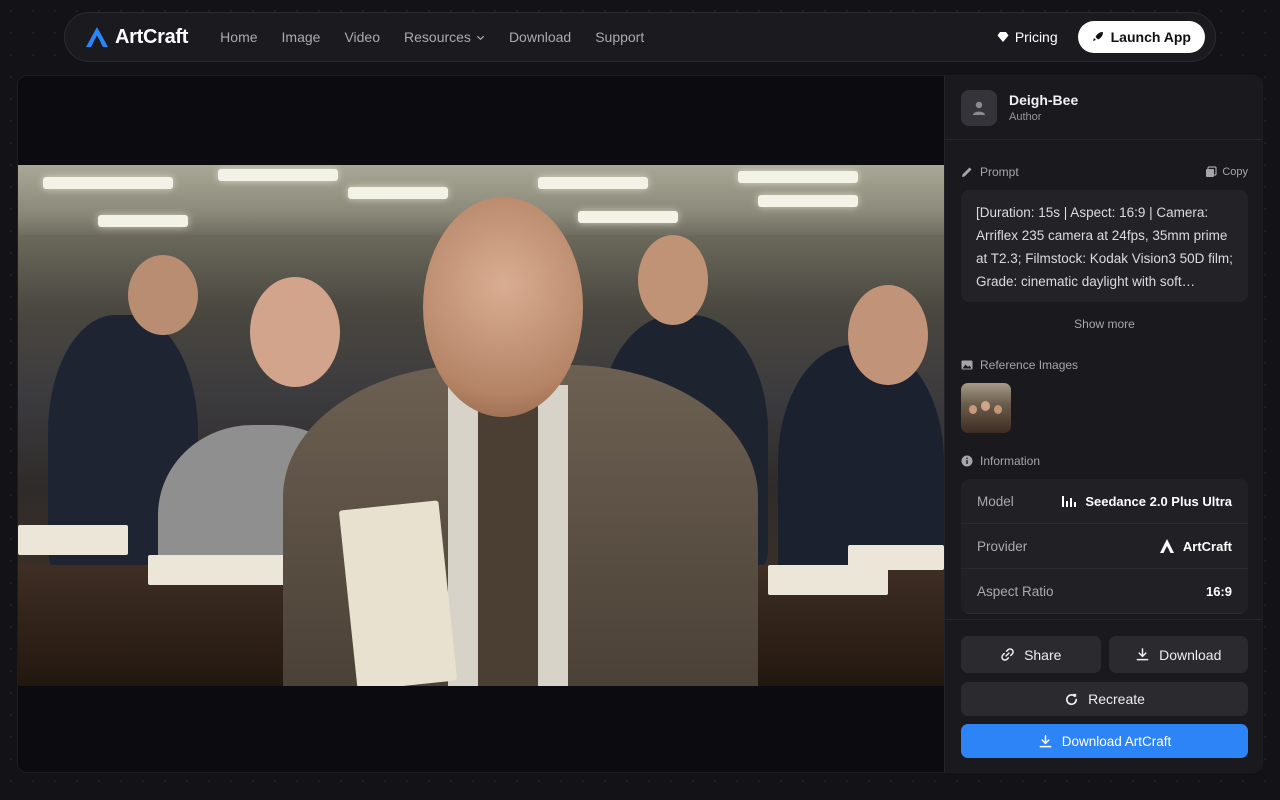 Image resolution: width=1280 pixels, height=800 pixels. I want to click on download-label: Download, so click(1190, 654).